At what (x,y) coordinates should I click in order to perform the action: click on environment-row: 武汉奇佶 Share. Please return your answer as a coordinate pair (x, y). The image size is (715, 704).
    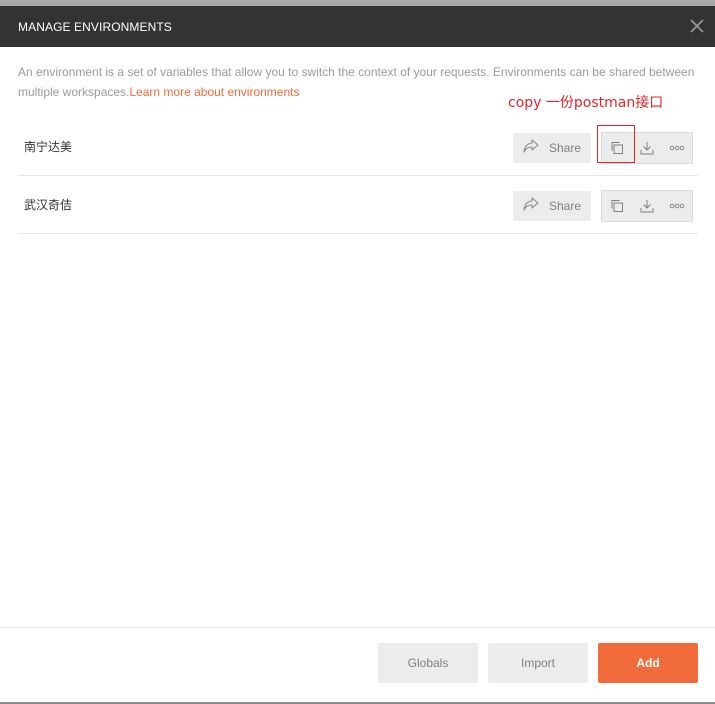
    Looking at the image, I should click on (358, 205).